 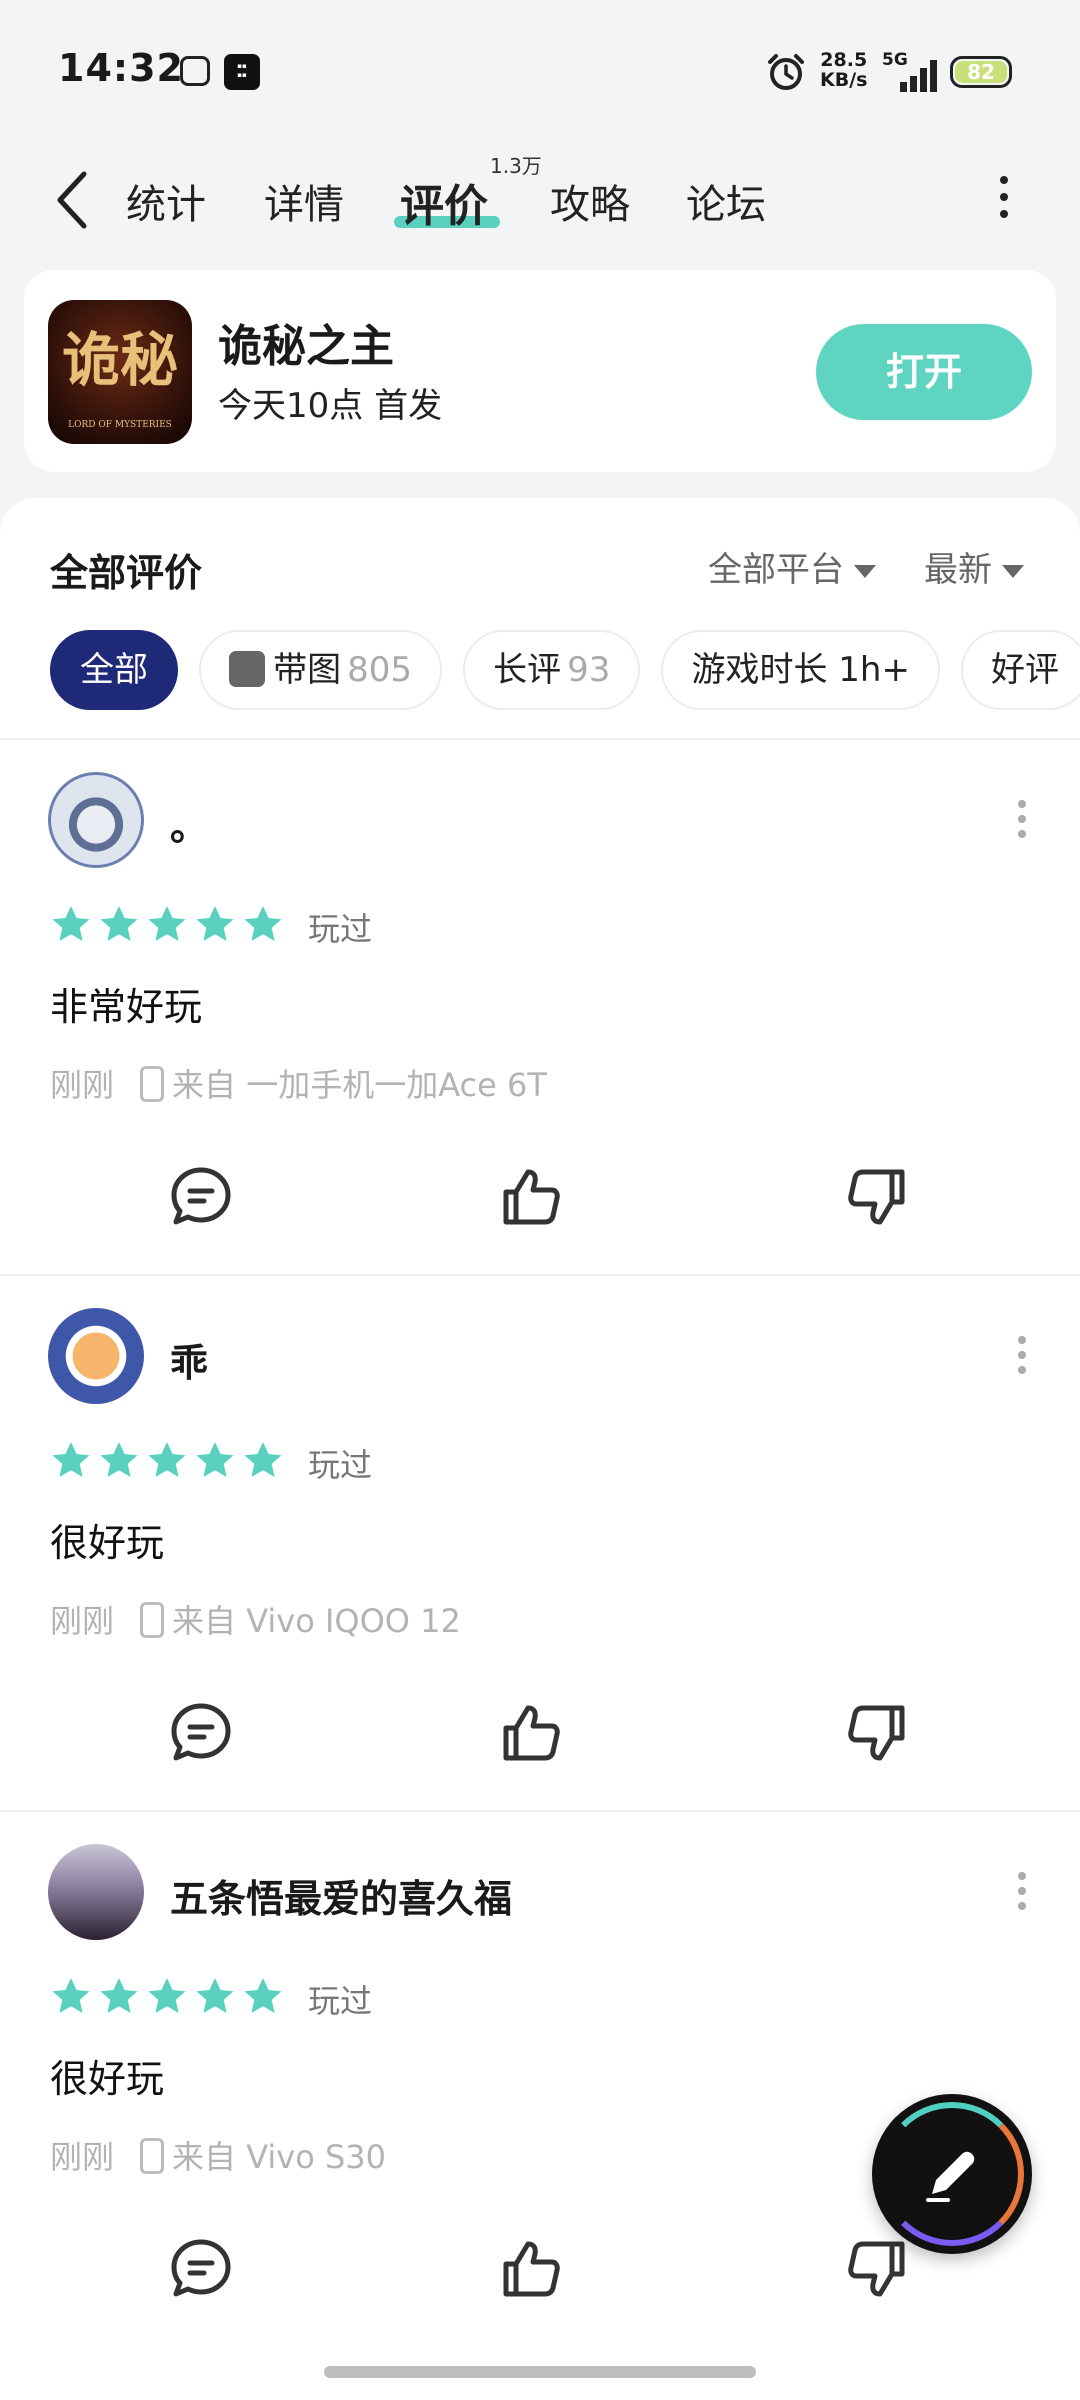 I want to click on review-username: 五条悟最爱的喜久福, so click(x=341, y=1895).